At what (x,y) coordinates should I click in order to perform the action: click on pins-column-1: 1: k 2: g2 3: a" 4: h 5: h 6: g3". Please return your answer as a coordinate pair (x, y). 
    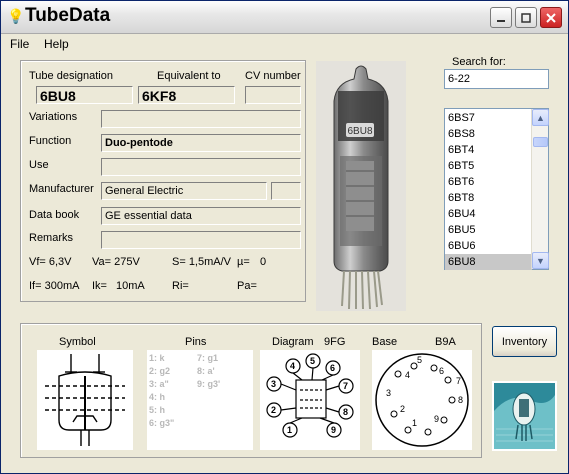
    Looking at the image, I should click on (161, 391).